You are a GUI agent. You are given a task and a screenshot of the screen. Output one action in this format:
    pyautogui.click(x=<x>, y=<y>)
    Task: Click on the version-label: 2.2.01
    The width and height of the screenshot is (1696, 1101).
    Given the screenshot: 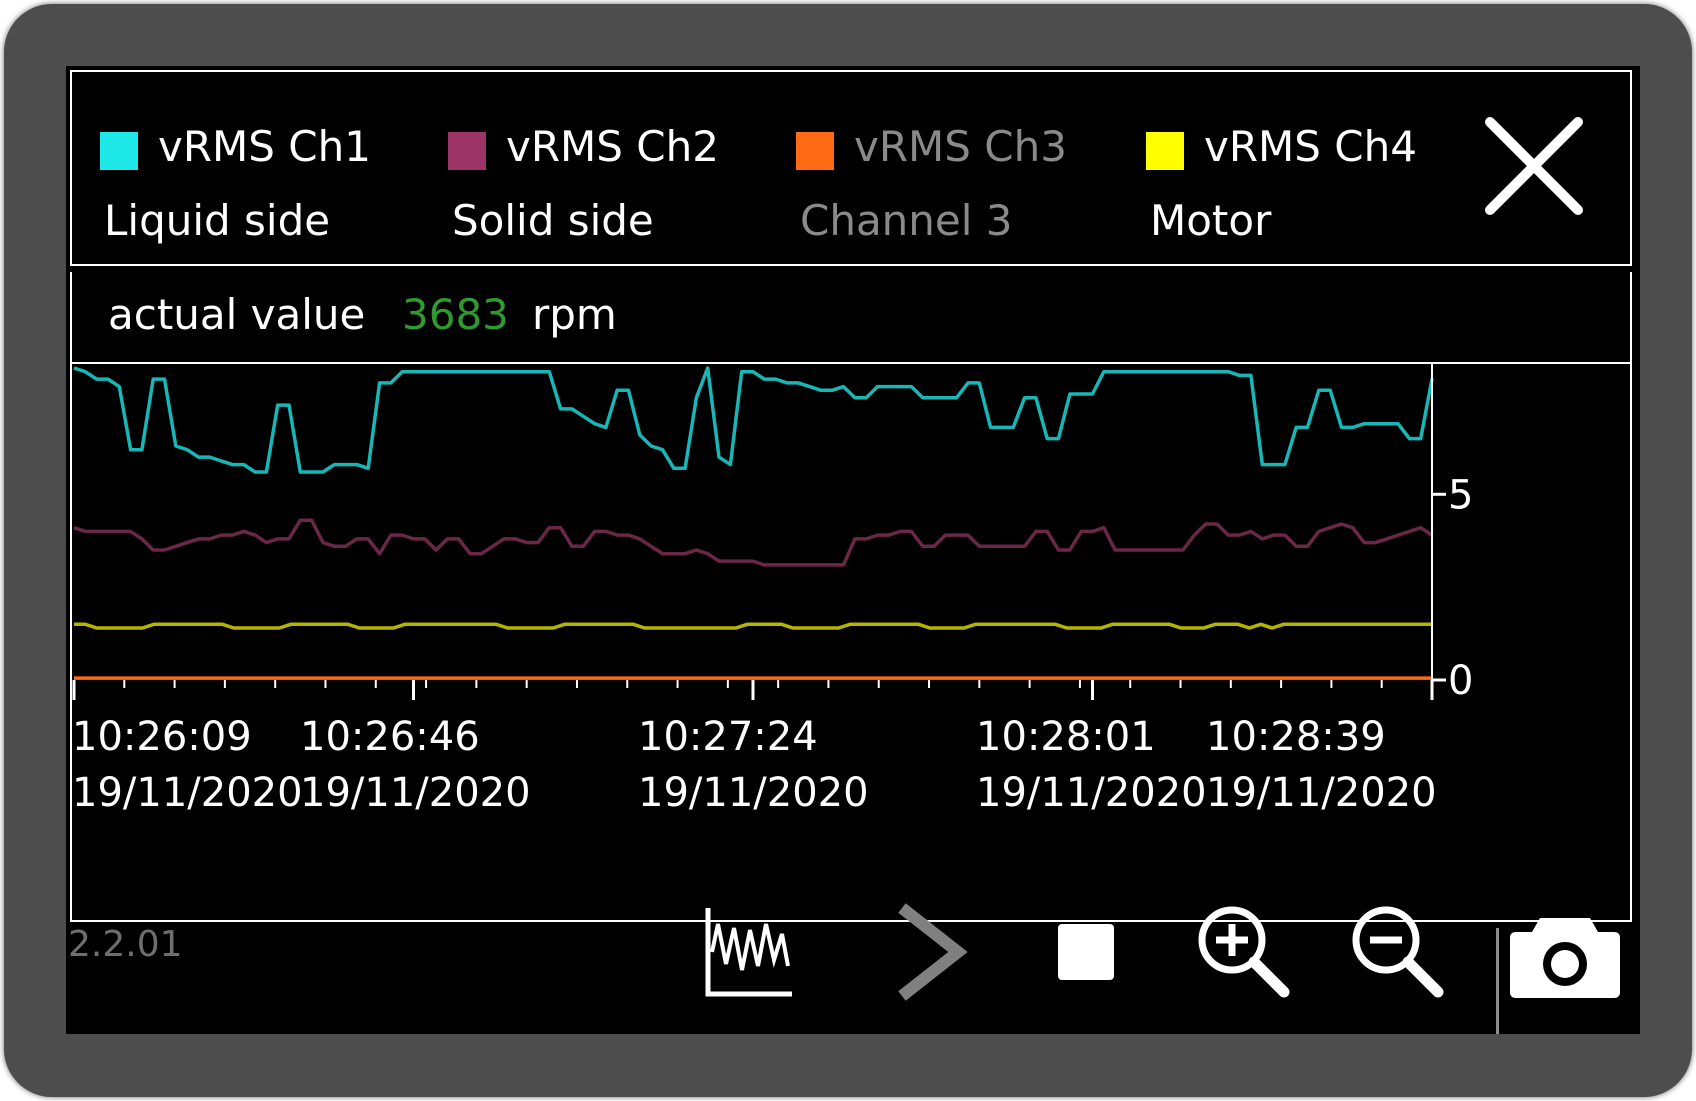 What is the action you would take?
    pyautogui.click(x=125, y=944)
    